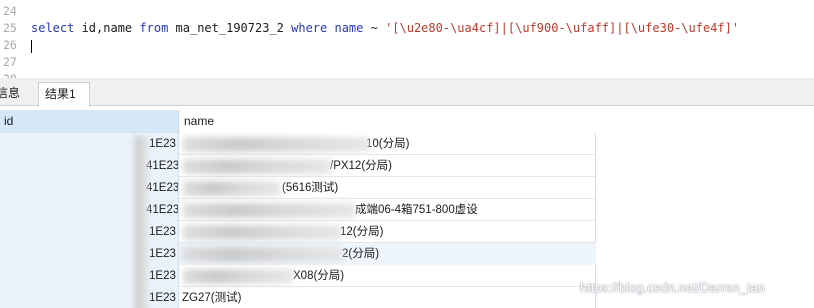  Describe the element at coordinates (309, 28) in the screenshot. I see `sql-keyword-where: where` at that location.